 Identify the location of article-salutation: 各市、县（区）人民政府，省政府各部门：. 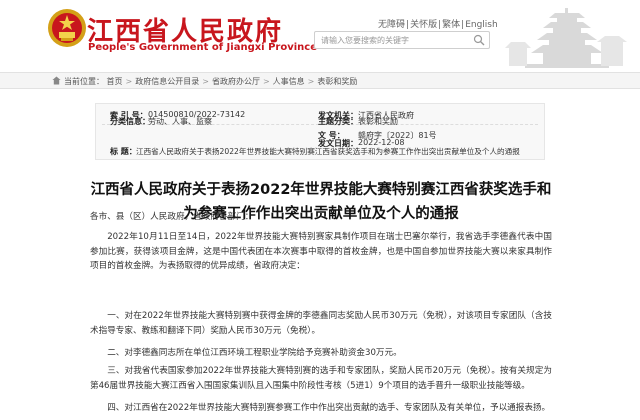
(172, 217).